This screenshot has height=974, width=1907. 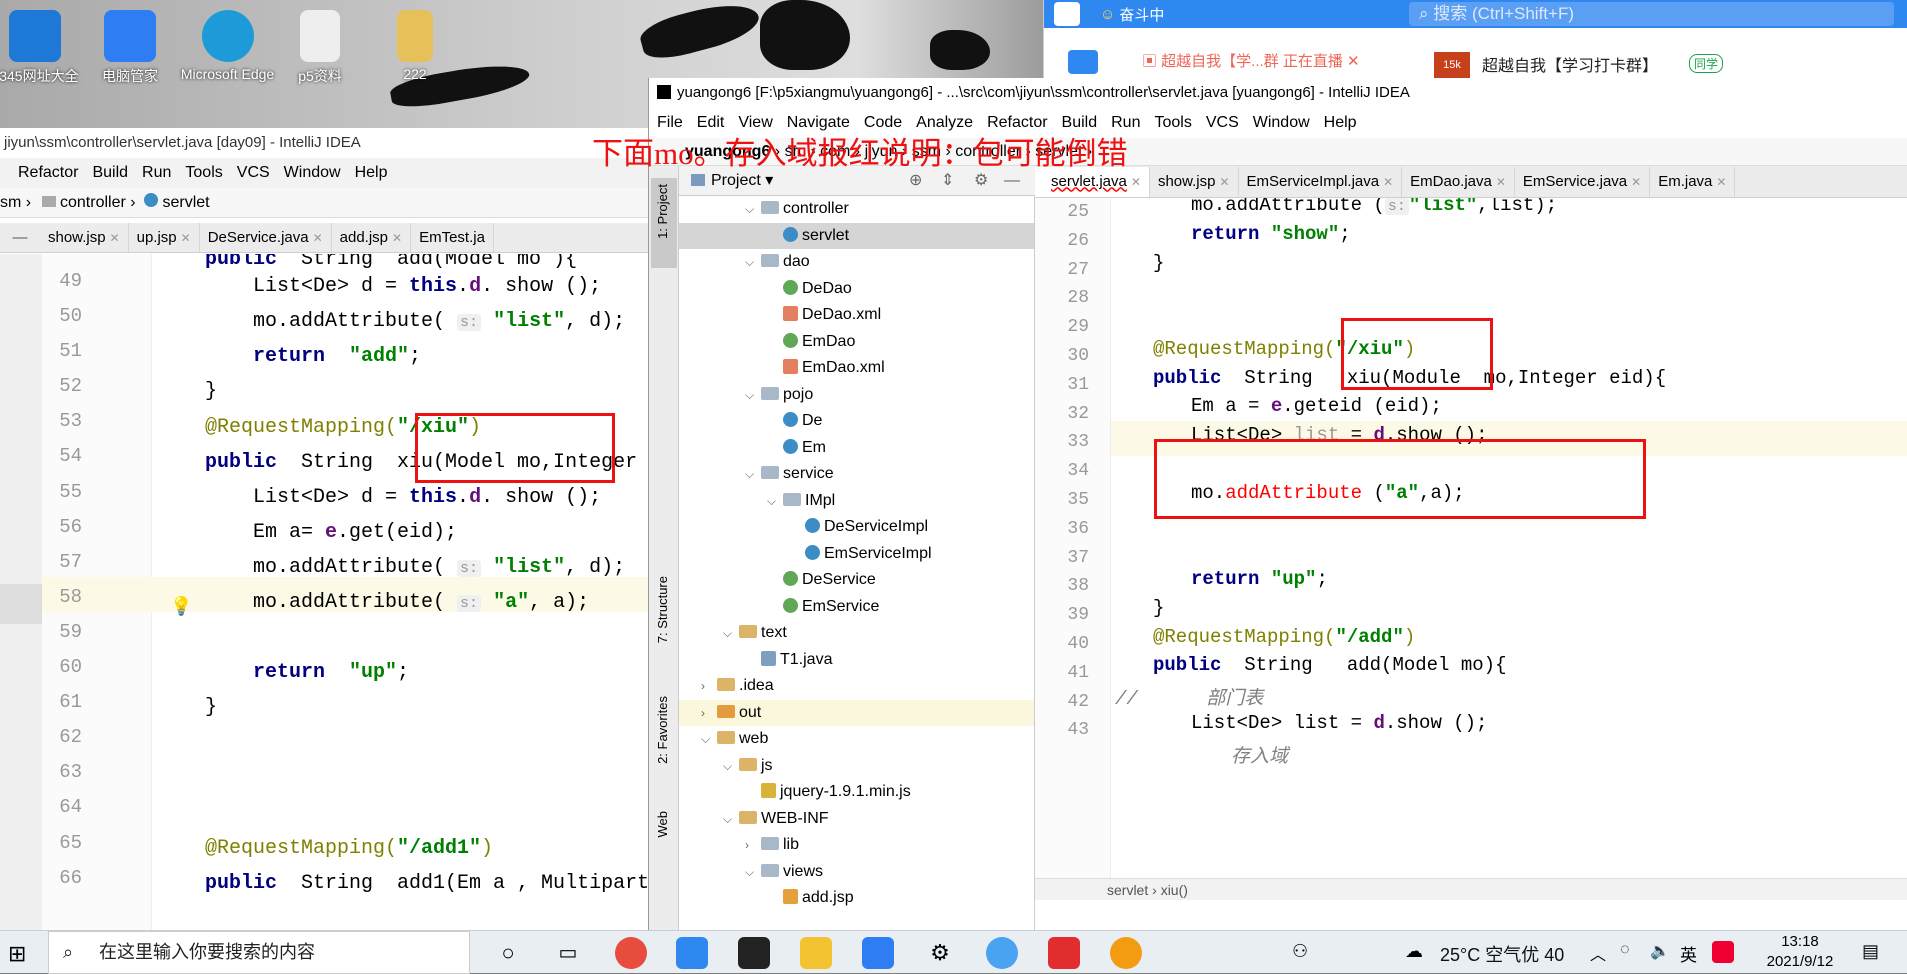 I want to click on chat-tab-group: 超越自我【学习打卡群】, so click(x=1570, y=64).